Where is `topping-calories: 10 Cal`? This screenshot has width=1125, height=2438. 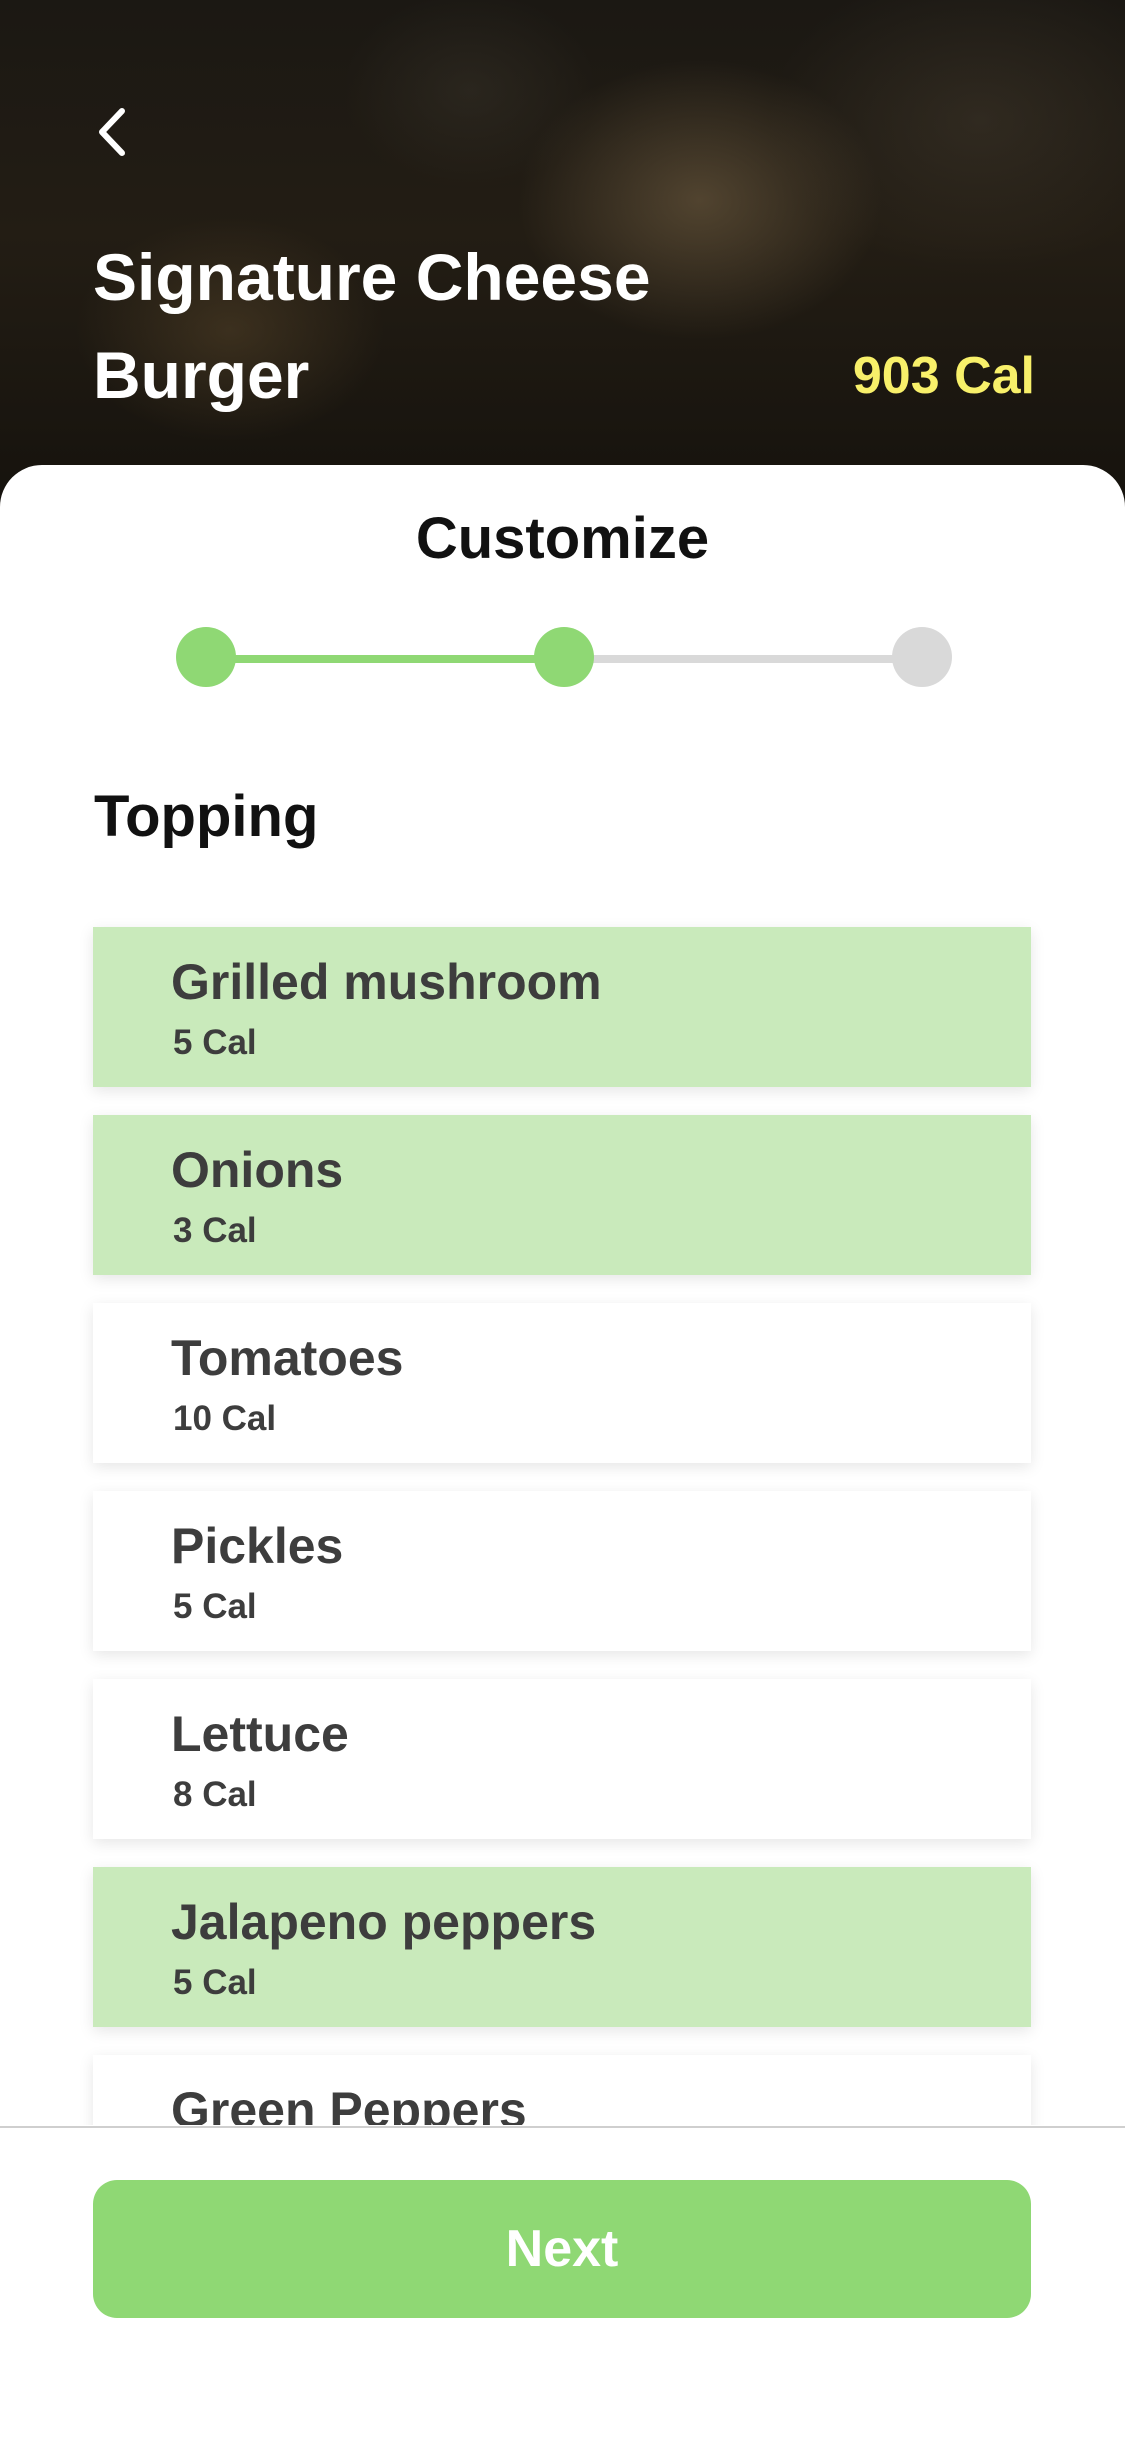
topping-calories: 10 Cal is located at coordinates (225, 1418).